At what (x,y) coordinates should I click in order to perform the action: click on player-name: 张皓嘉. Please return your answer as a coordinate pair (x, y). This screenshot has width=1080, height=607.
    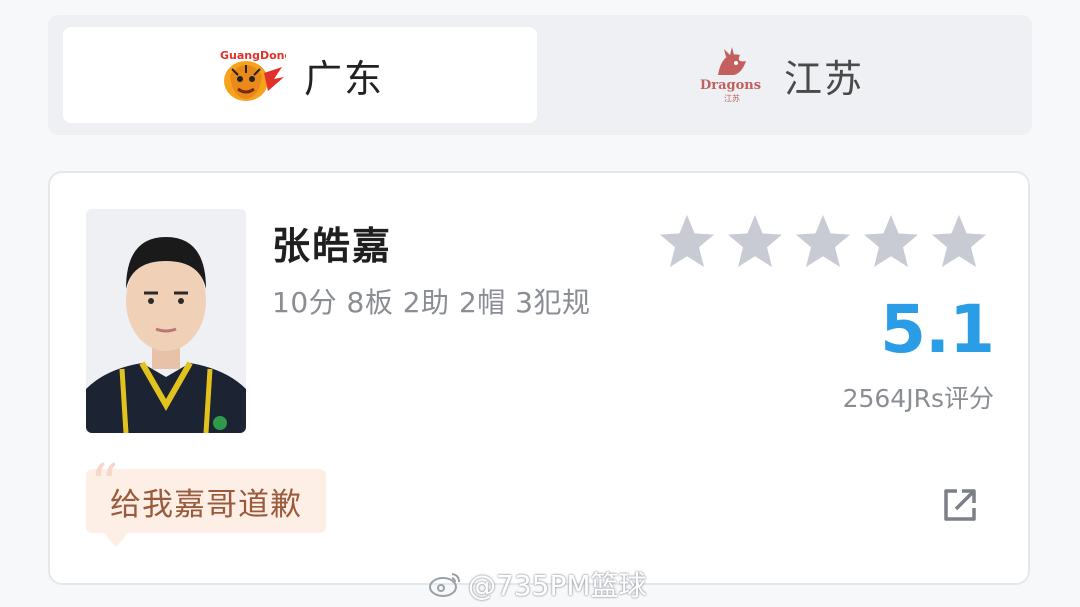
    Looking at the image, I should click on (332, 246).